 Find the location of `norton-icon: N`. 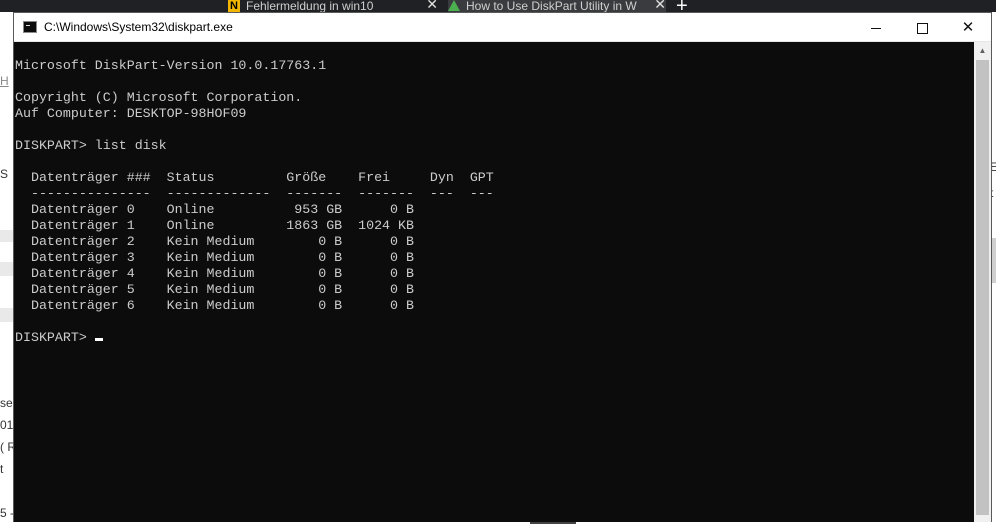

norton-icon: N is located at coordinates (234, 6).